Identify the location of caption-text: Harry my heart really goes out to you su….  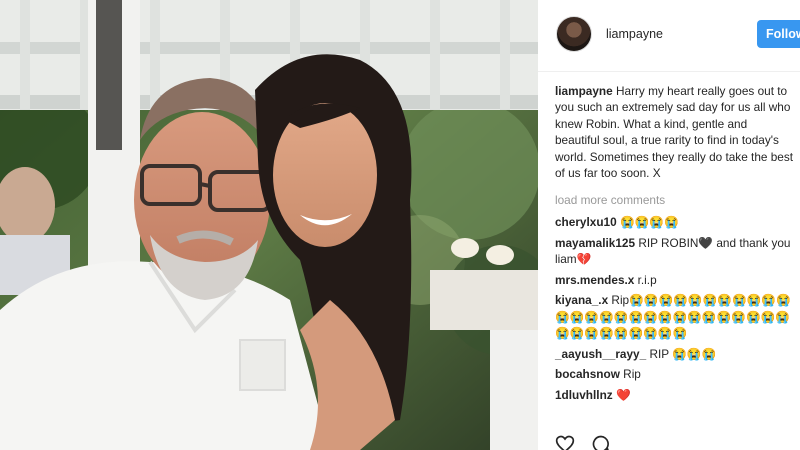
(674, 132).